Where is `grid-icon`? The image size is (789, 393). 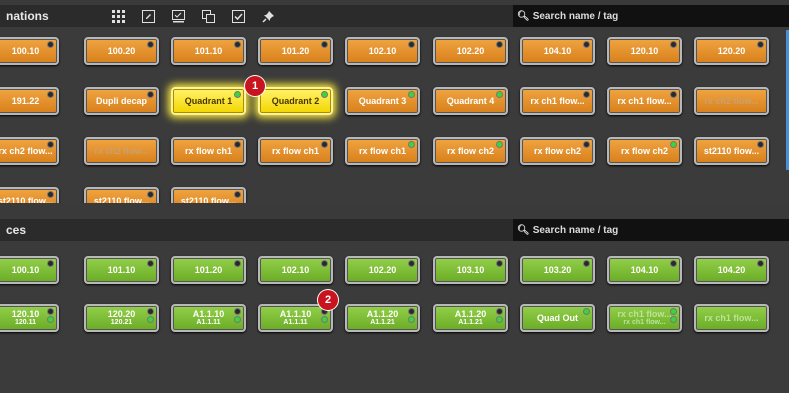 grid-icon is located at coordinates (118, 16).